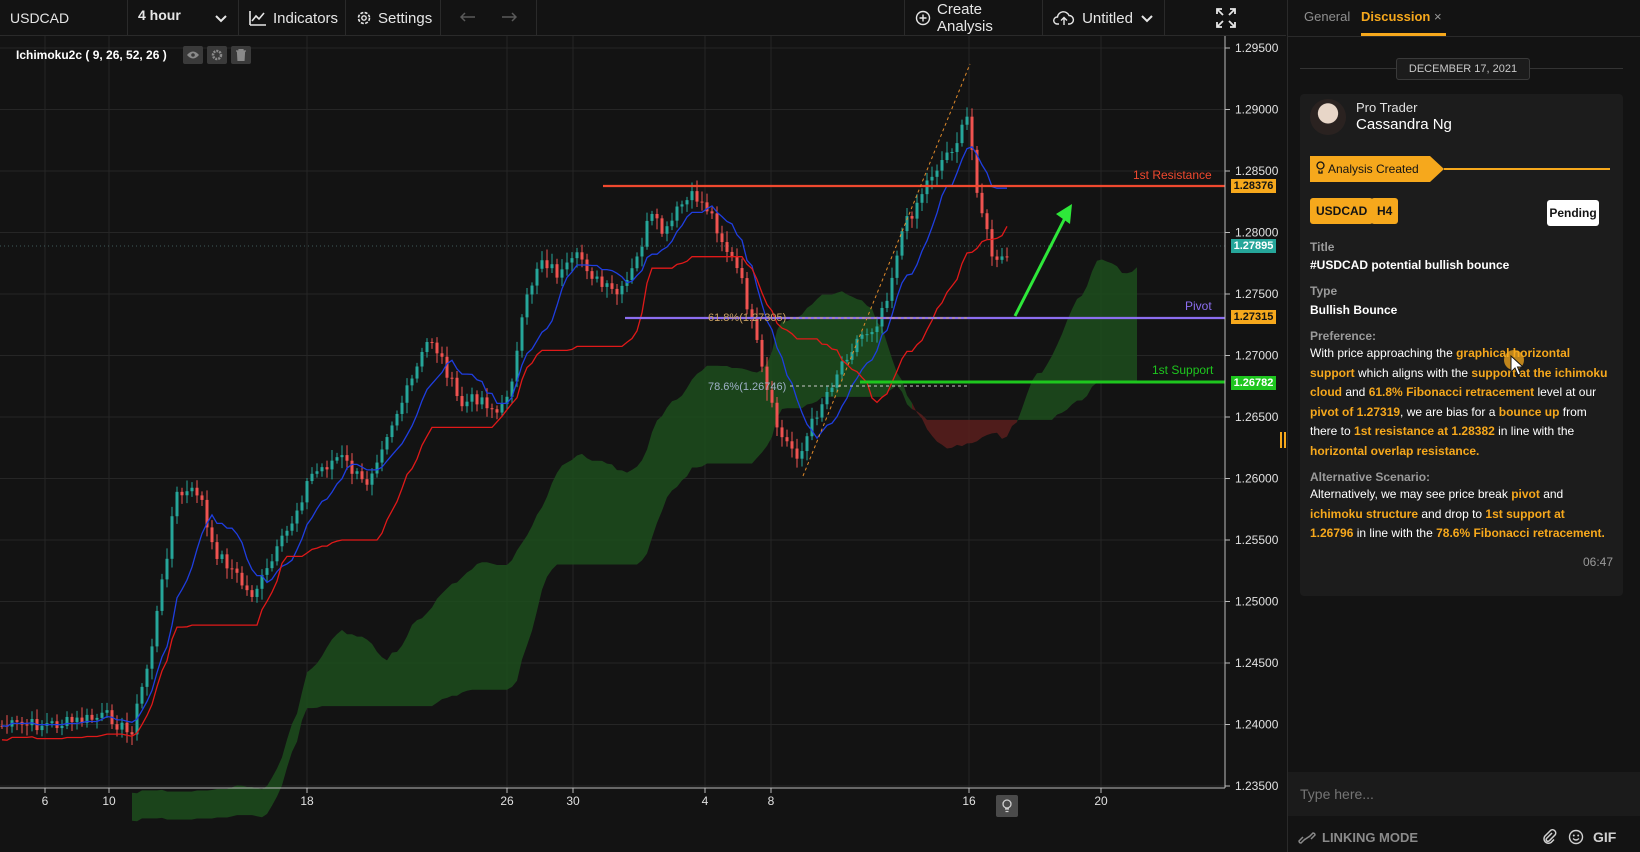  I want to click on emoji-icon, so click(1576, 839).